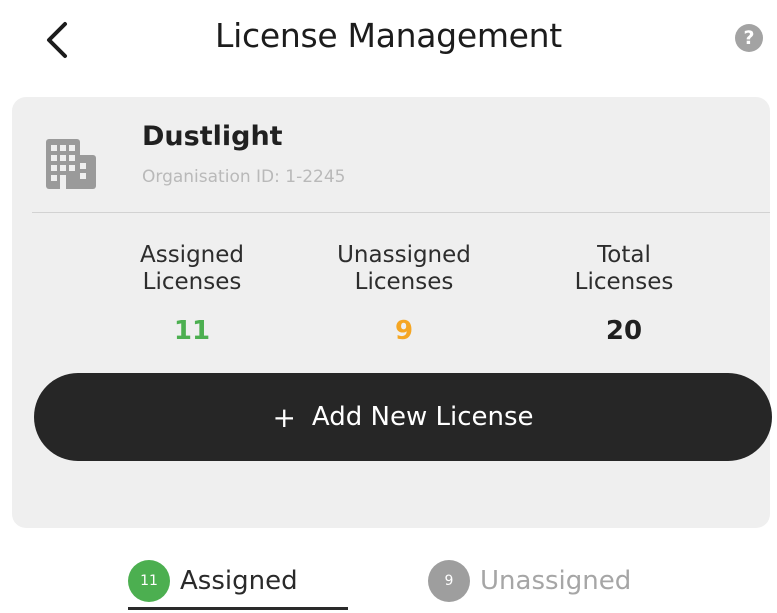 The width and height of the screenshot is (777, 613). Describe the element at coordinates (284, 417) in the screenshot. I see `plus-icon: +` at that location.